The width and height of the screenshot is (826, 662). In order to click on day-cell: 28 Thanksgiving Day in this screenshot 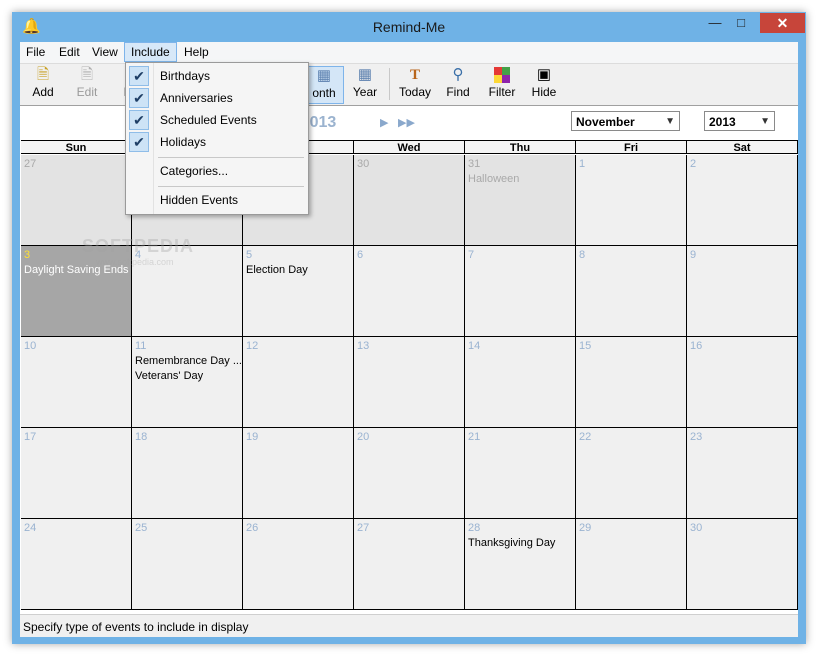, I will do `click(520, 564)`.